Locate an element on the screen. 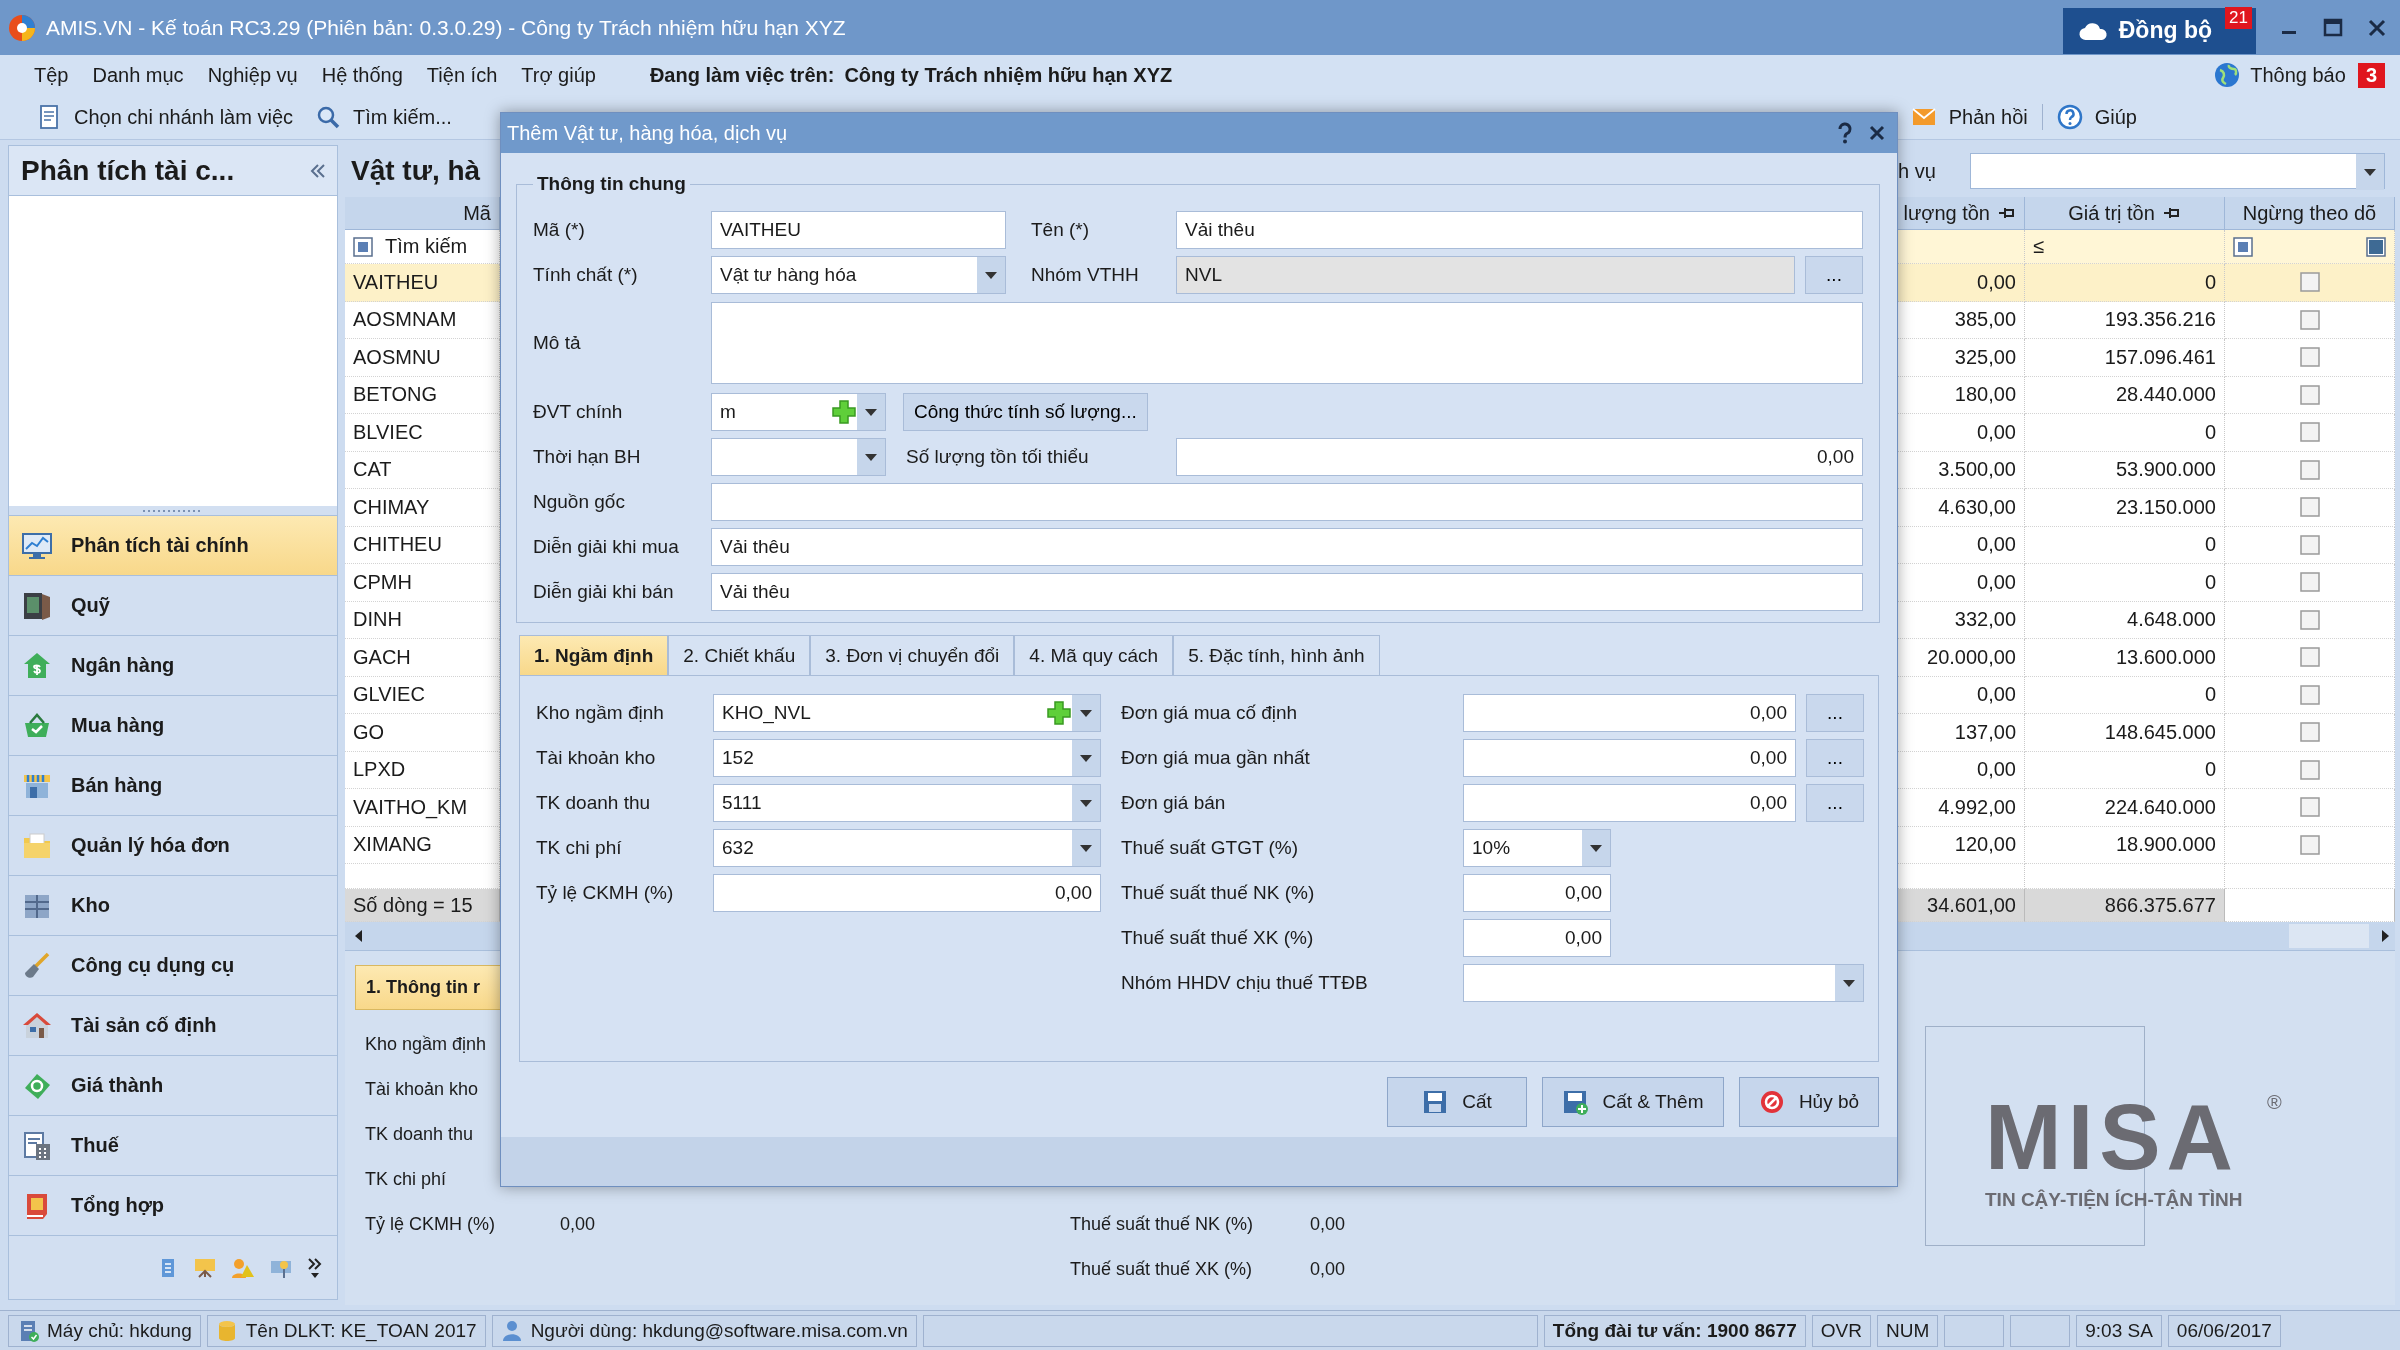  menu-item: Nghiệp vụ is located at coordinates (252, 75).